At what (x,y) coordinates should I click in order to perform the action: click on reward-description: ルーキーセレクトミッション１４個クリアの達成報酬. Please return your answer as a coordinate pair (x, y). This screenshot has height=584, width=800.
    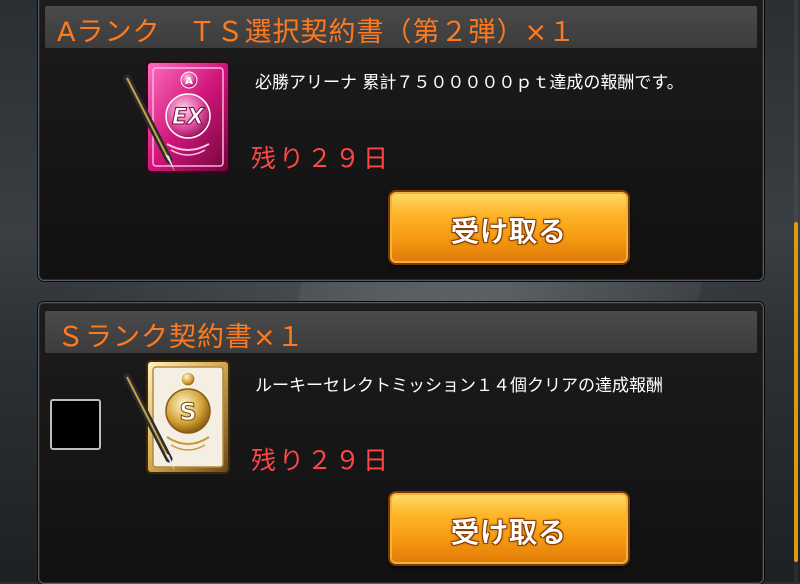
    Looking at the image, I should click on (459, 386).